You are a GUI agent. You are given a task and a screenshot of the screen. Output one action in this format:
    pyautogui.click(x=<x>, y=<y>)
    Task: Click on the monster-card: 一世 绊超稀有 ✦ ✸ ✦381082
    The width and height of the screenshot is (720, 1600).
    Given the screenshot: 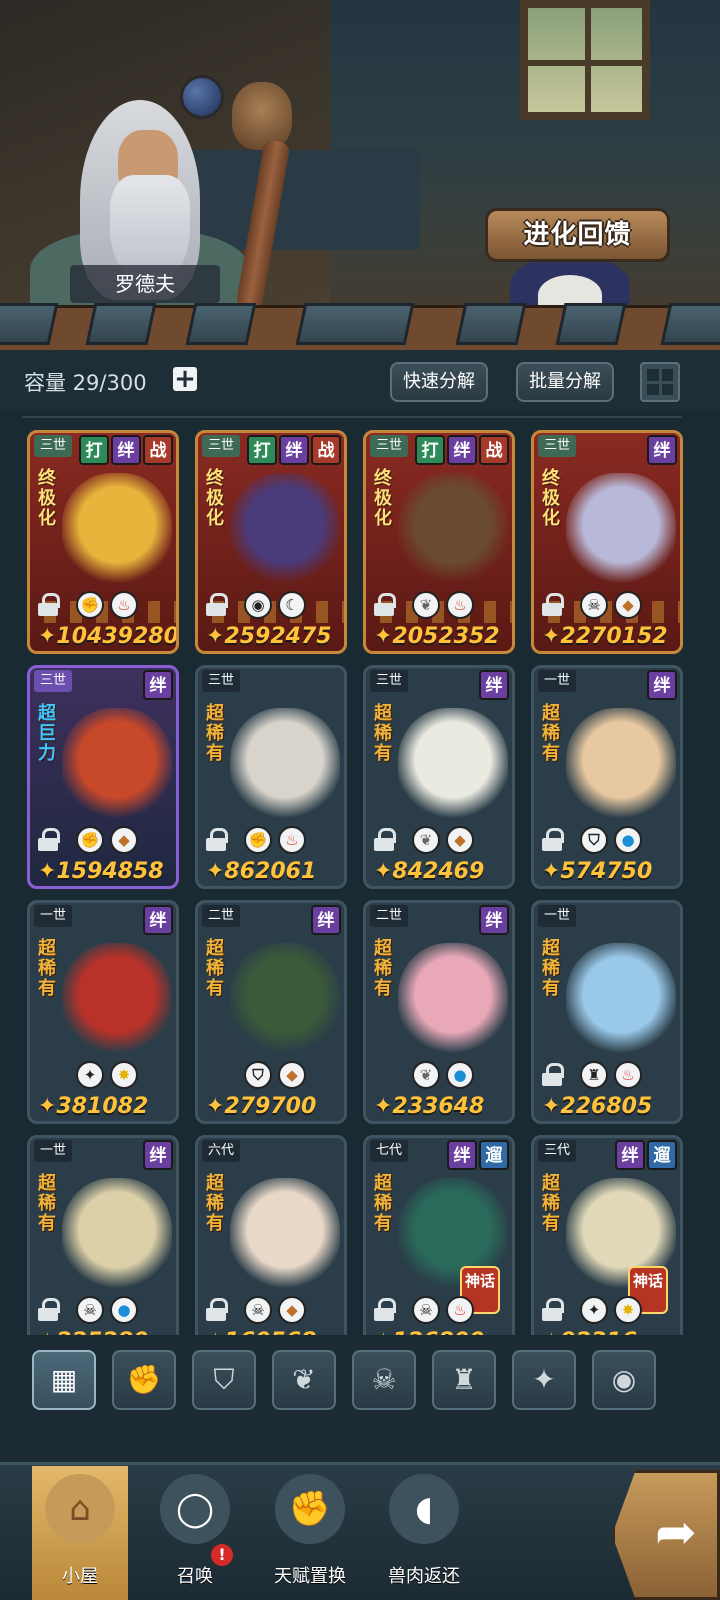 What is the action you would take?
    pyautogui.click(x=103, y=1012)
    